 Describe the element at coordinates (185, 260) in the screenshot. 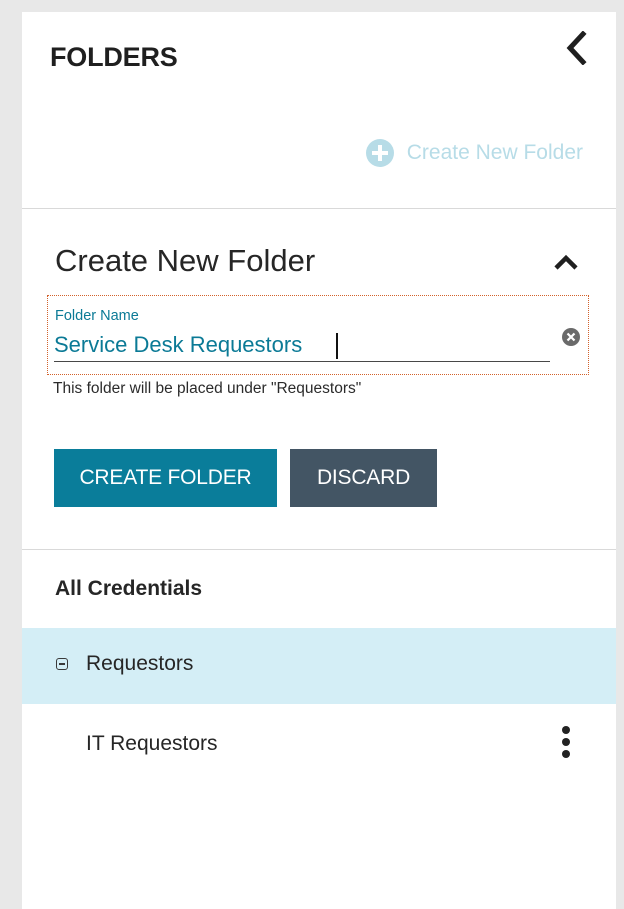

I see `form-title: Create New Folder` at that location.